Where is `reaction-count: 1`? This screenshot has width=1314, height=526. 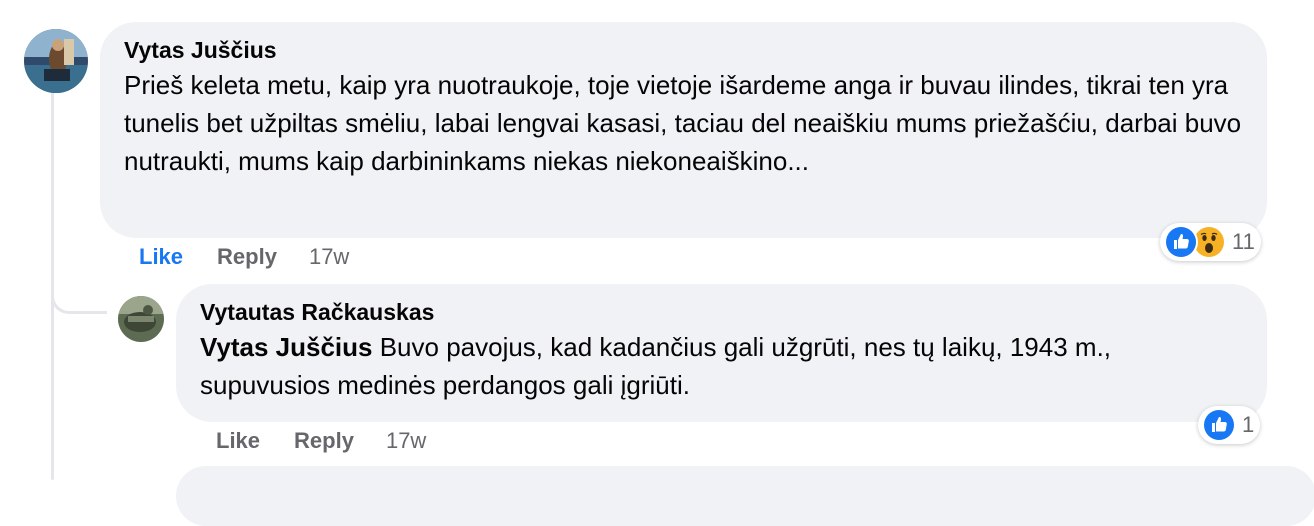
reaction-count: 1 is located at coordinates (1248, 424).